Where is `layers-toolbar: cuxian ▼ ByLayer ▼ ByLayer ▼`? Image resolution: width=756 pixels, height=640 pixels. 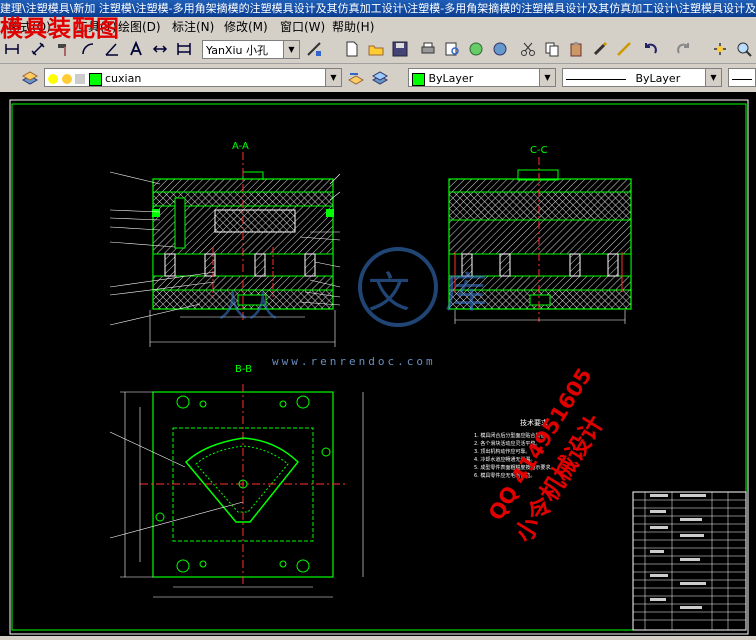
layers-toolbar: cuxian ▼ ByLayer ▼ ByLayer ▼ is located at coordinates (378, 78).